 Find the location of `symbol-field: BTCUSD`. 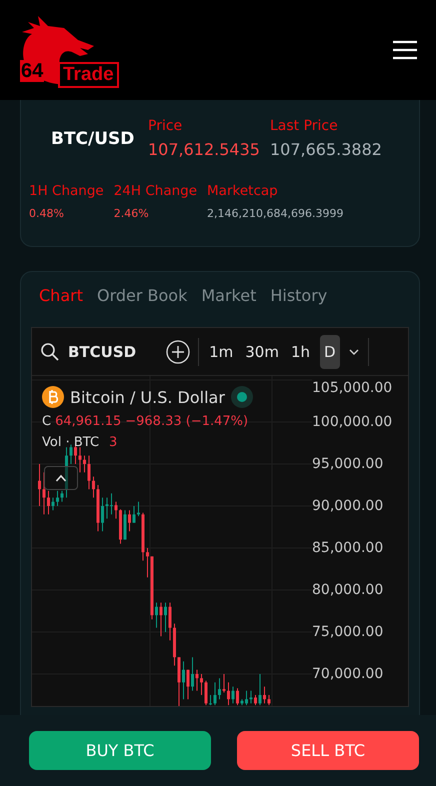

symbol-field: BTCUSD is located at coordinates (102, 351).